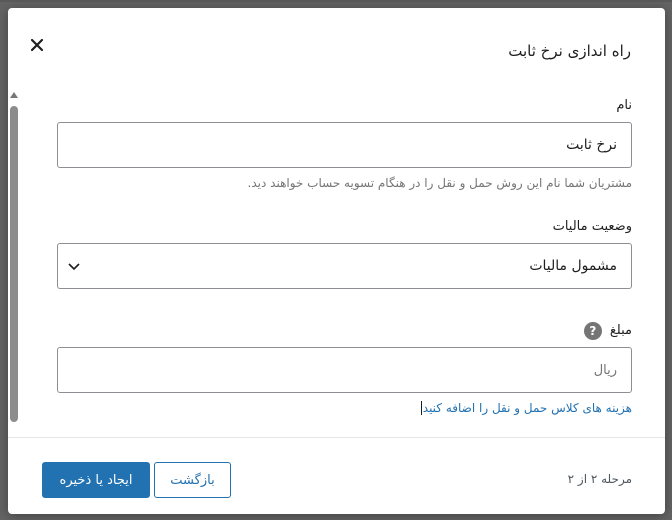 This screenshot has width=672, height=520. What do you see at coordinates (573, 266) in the screenshot?
I see `tax-status-selected-value: مشمول مالیات` at bounding box center [573, 266].